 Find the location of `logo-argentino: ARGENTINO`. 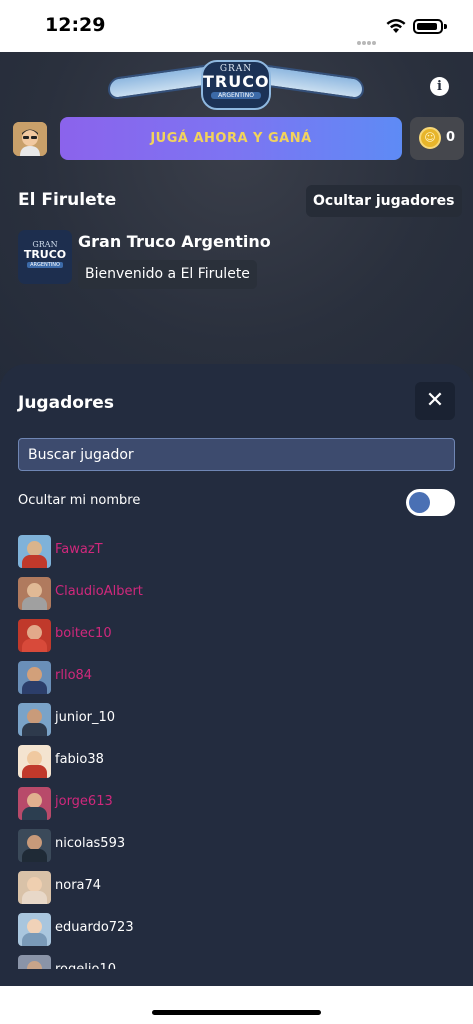

logo-argentino: ARGENTINO is located at coordinates (236, 95).